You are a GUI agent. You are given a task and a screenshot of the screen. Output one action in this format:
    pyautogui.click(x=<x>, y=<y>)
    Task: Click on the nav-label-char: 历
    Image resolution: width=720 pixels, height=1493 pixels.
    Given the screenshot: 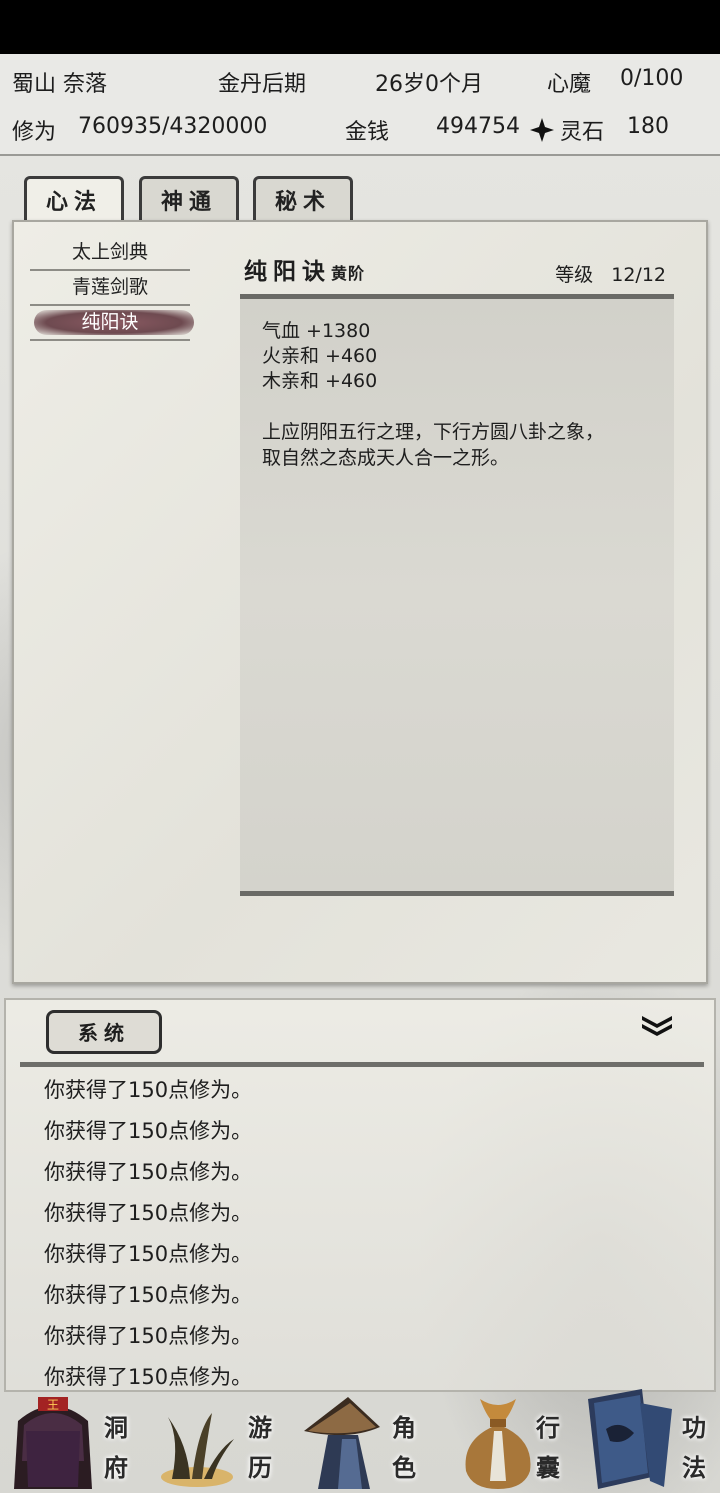 What is the action you would take?
    pyautogui.click(x=260, y=1467)
    